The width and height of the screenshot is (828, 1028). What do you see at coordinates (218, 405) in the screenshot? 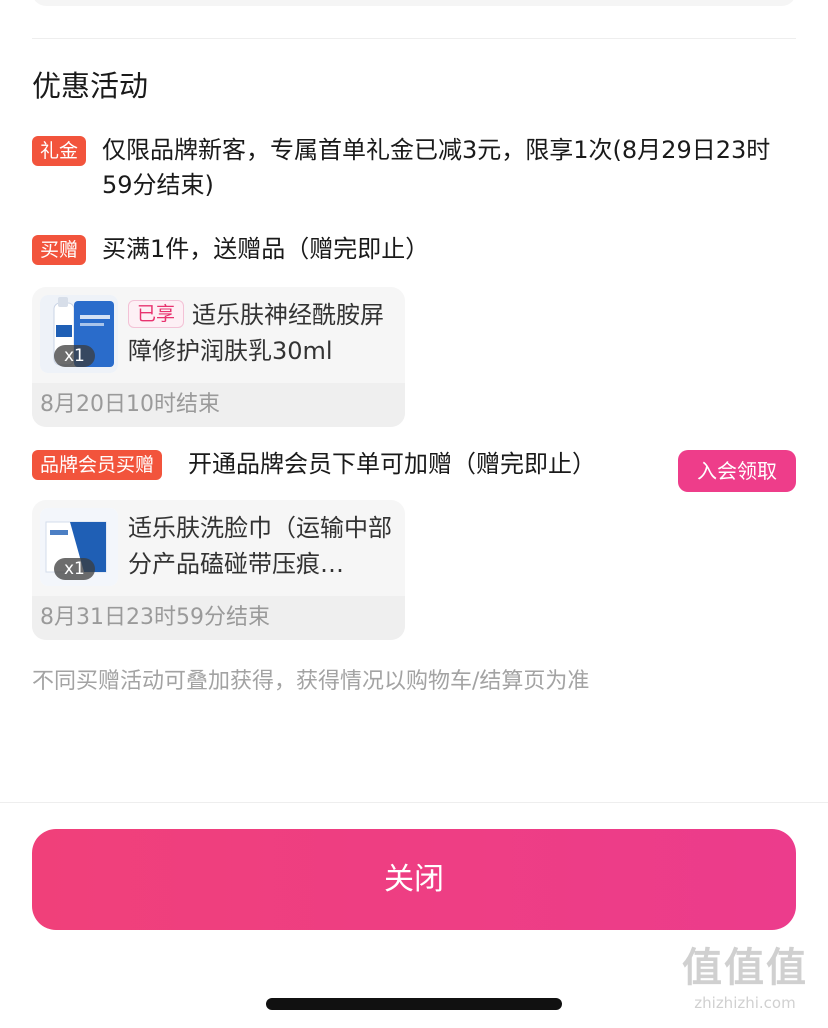
I see `gift-end-time: 8月20日10时结束` at bounding box center [218, 405].